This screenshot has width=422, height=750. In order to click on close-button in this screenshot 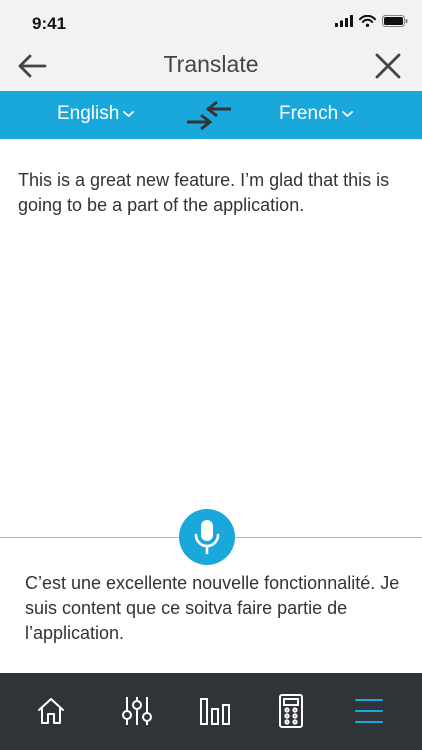, I will do `click(388, 66)`.